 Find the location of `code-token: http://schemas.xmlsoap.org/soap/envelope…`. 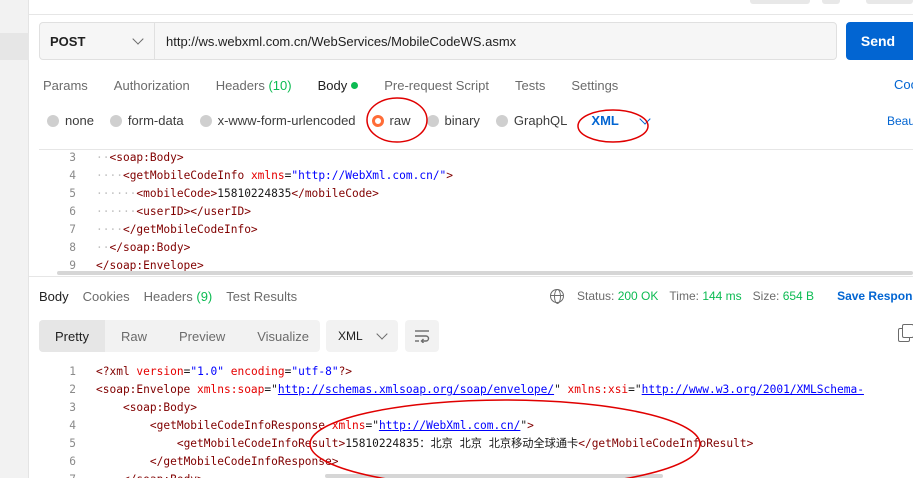

code-token: http://schemas.xmlsoap.org/soap/envelope… is located at coordinates (416, 389).